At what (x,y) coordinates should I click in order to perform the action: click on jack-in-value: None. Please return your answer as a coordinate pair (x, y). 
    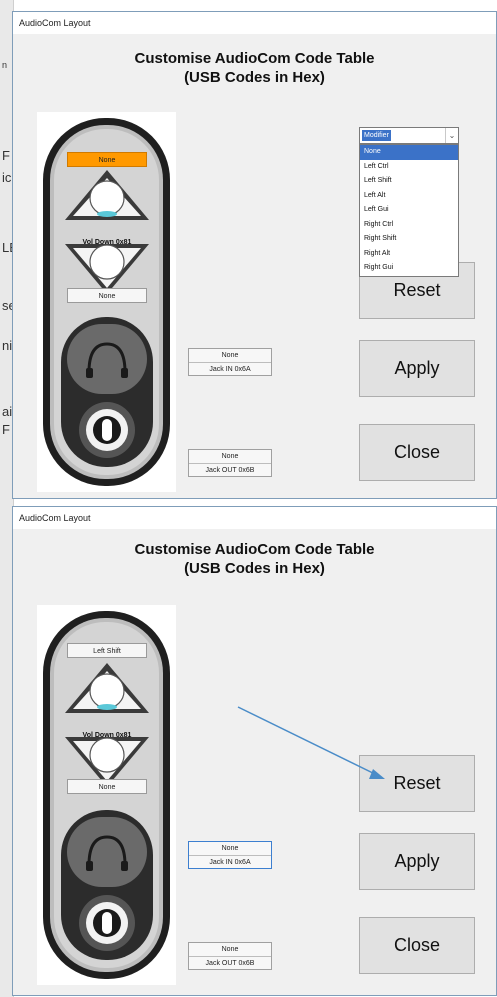
    Looking at the image, I should click on (230, 355).